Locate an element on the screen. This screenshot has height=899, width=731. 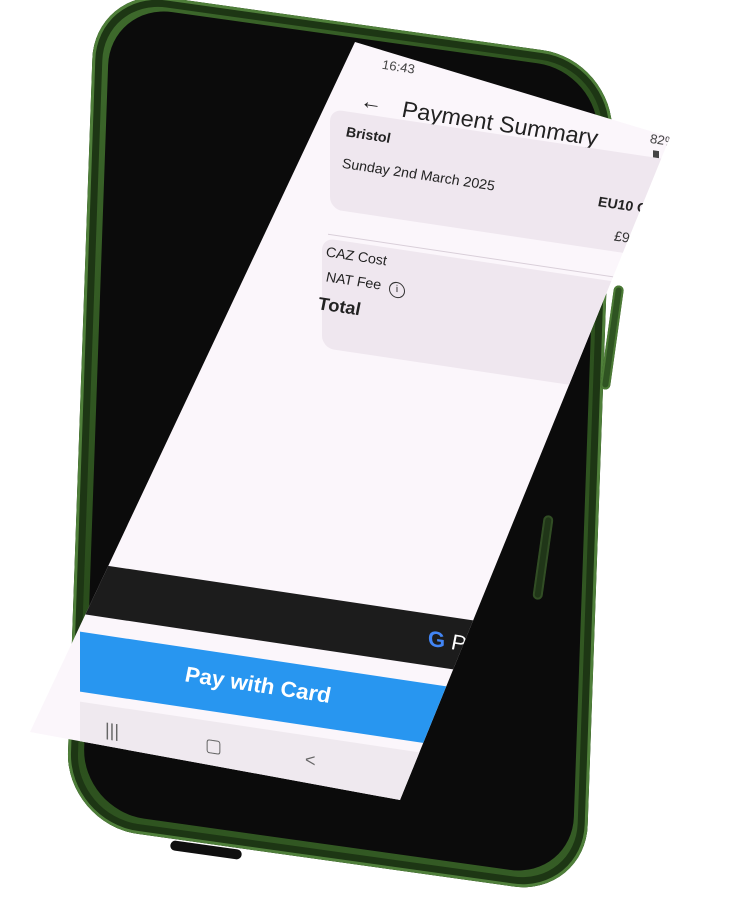
nat-fee-label: NAT Fee i is located at coordinates (365, 284).